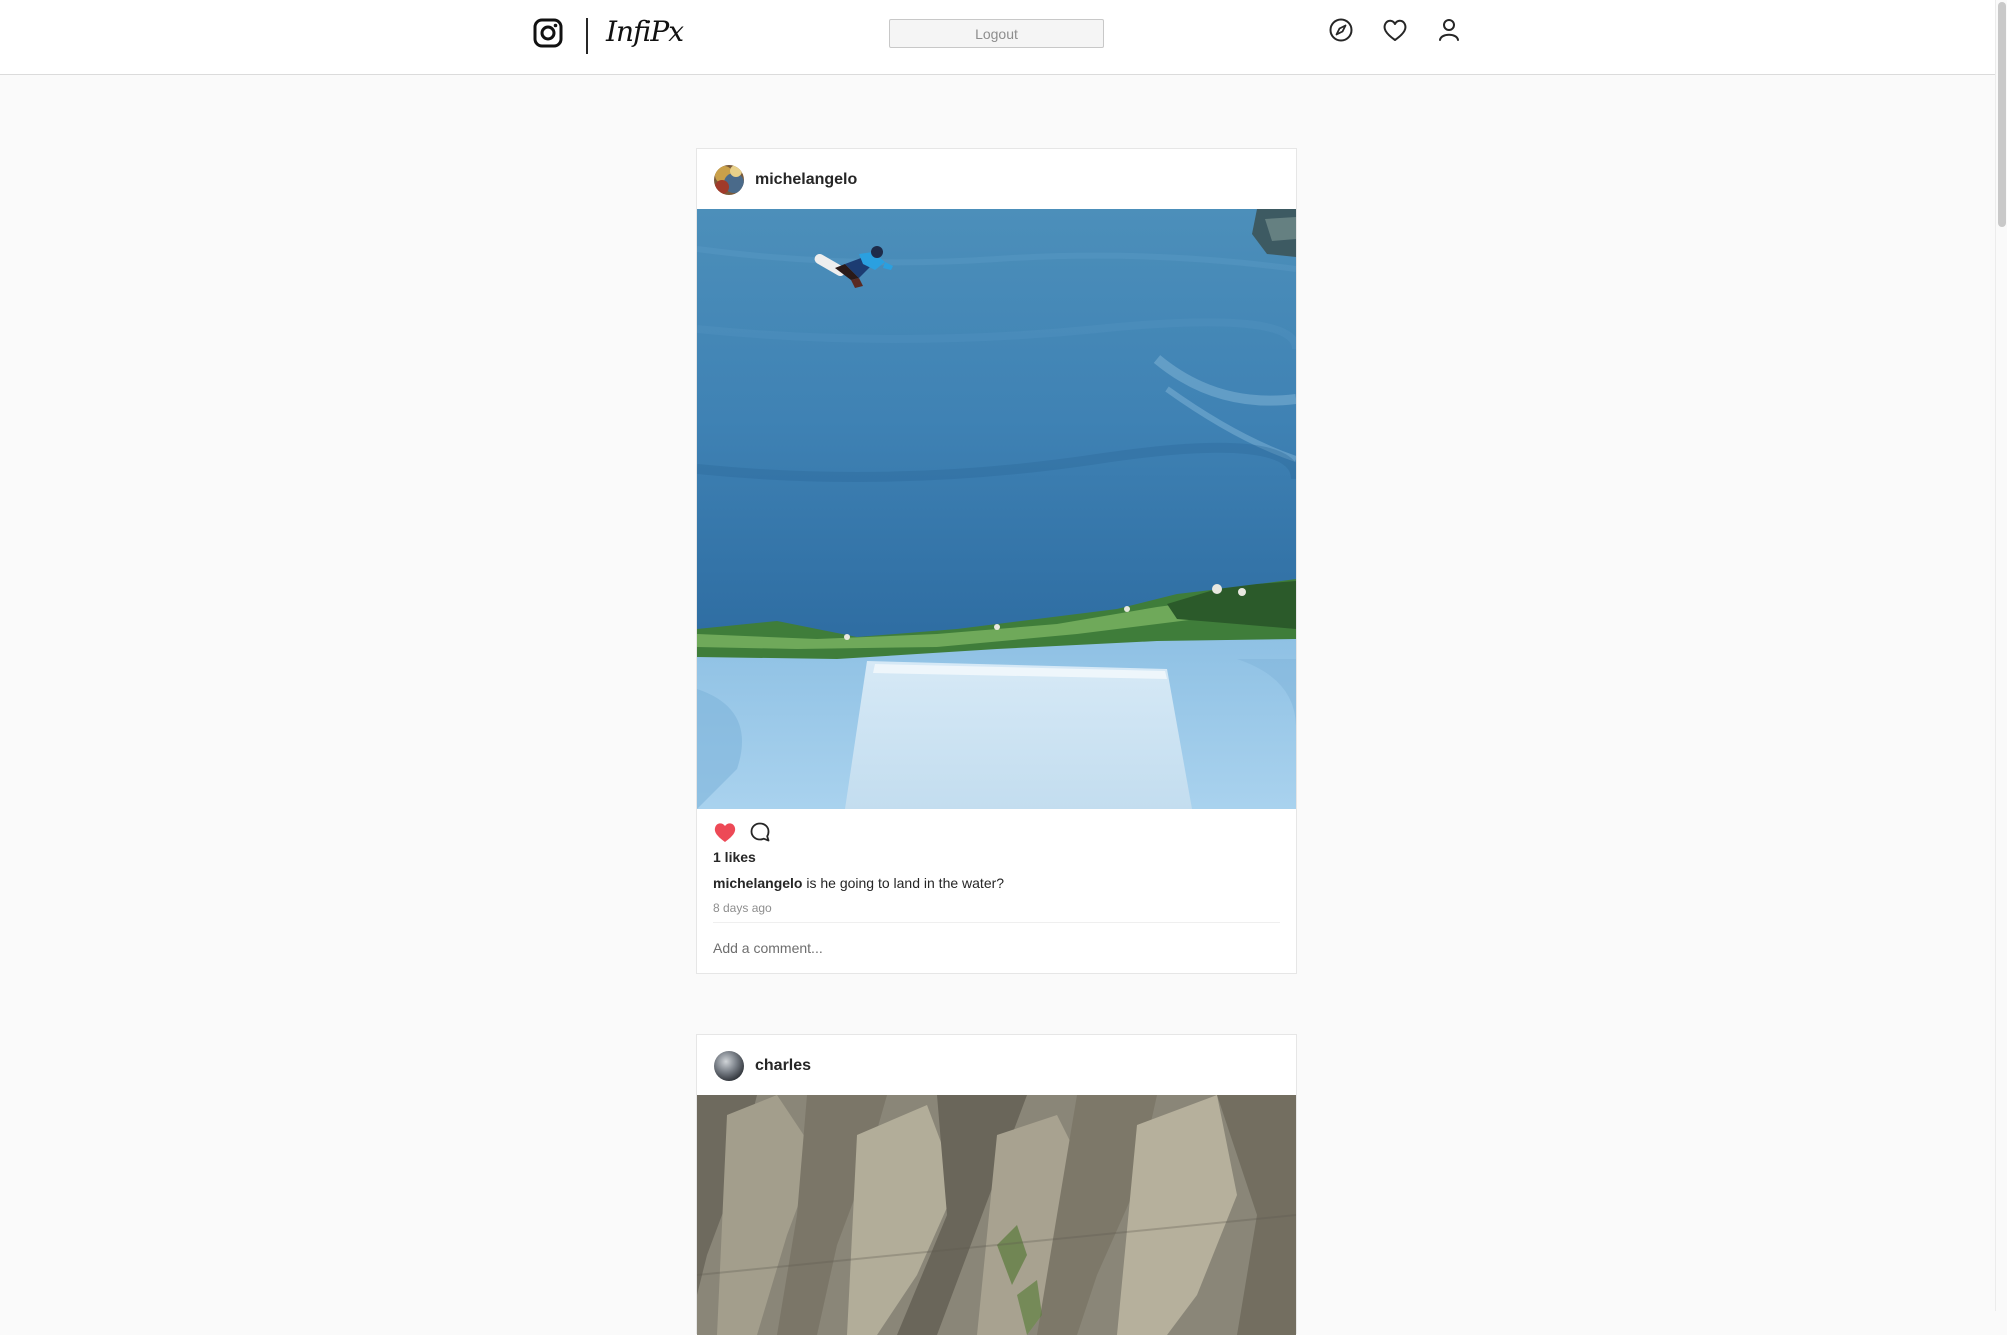  I want to click on heart-icon, so click(1395, 30).